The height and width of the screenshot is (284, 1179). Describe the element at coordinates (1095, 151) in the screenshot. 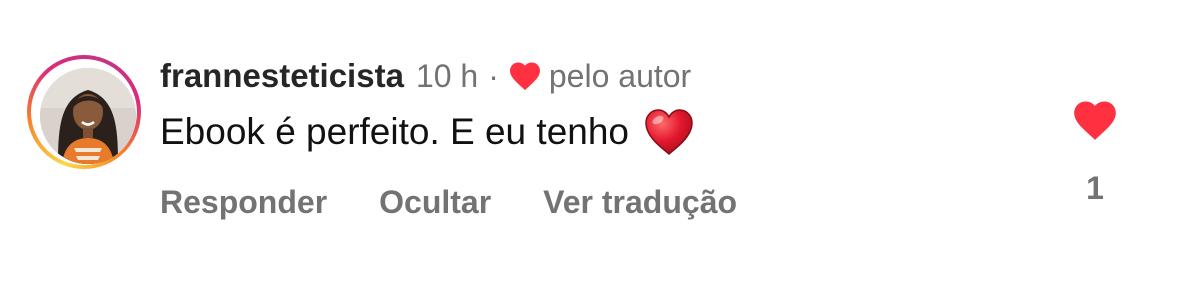

I see `like-area: 1` at that location.